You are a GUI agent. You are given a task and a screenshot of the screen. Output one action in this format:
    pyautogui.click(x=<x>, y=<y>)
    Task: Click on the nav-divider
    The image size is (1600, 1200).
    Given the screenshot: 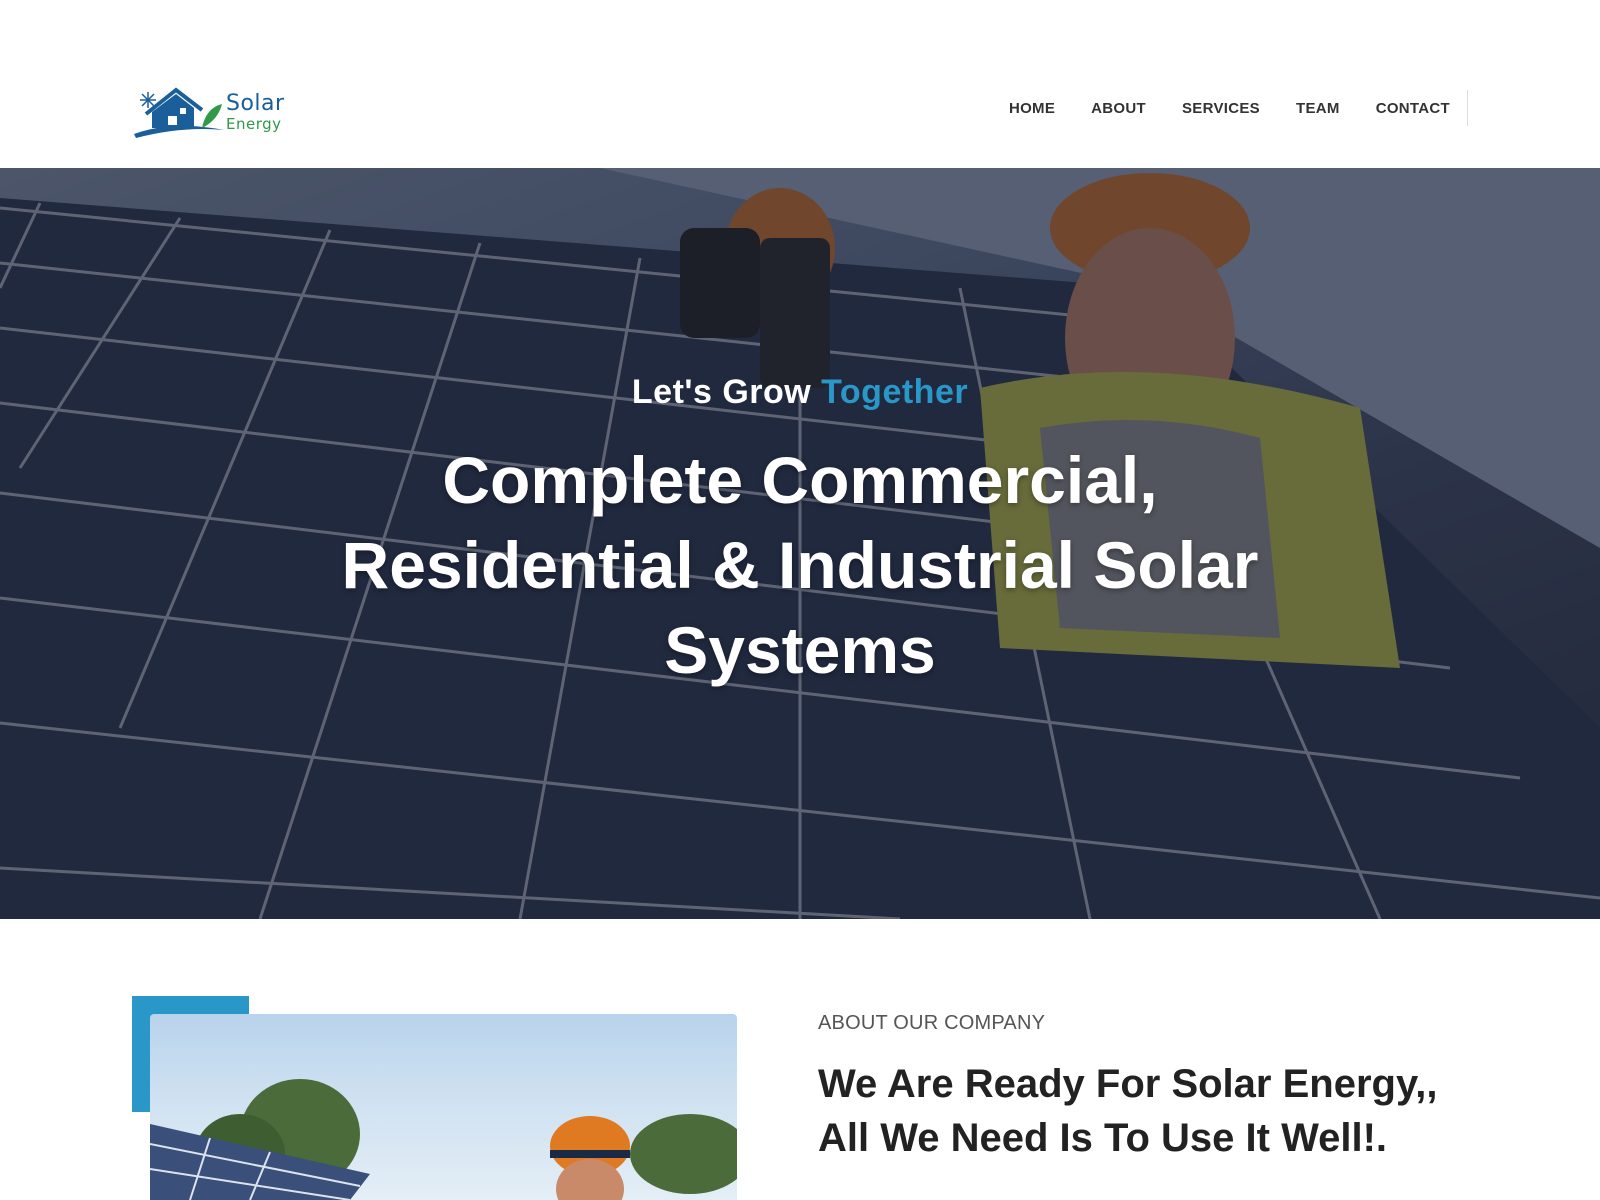 What is the action you would take?
    pyautogui.click(x=1467, y=108)
    